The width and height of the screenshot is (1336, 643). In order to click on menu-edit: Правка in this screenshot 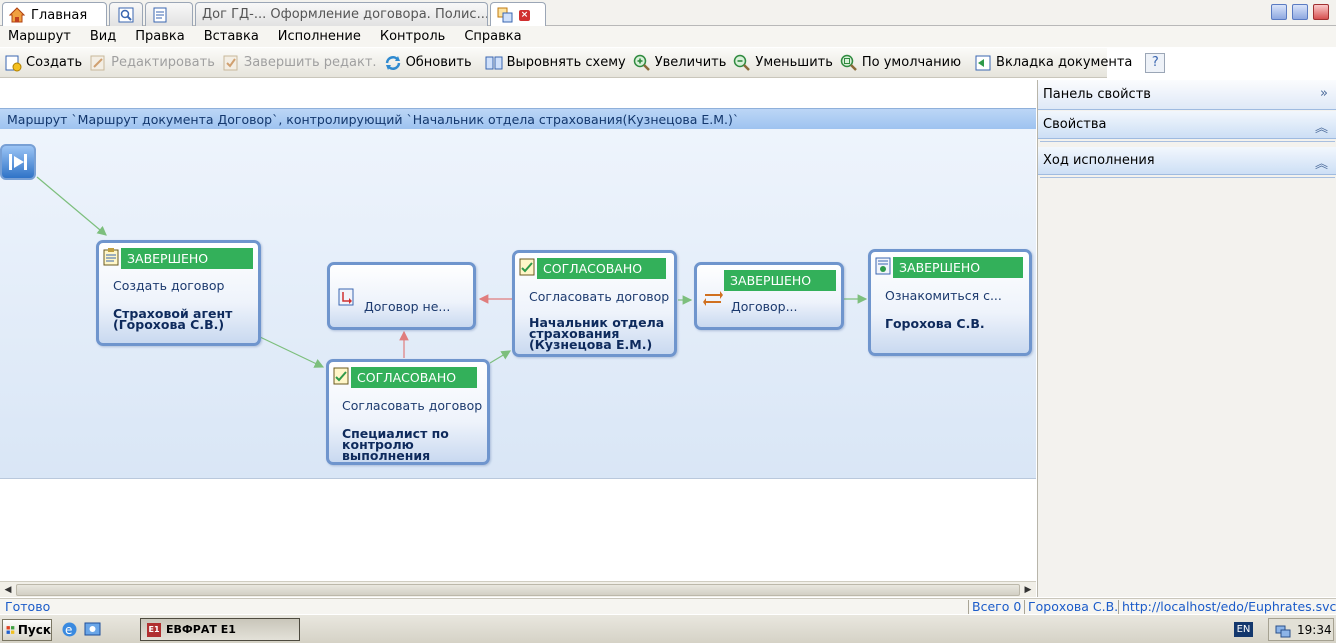, I will do `click(159, 36)`.